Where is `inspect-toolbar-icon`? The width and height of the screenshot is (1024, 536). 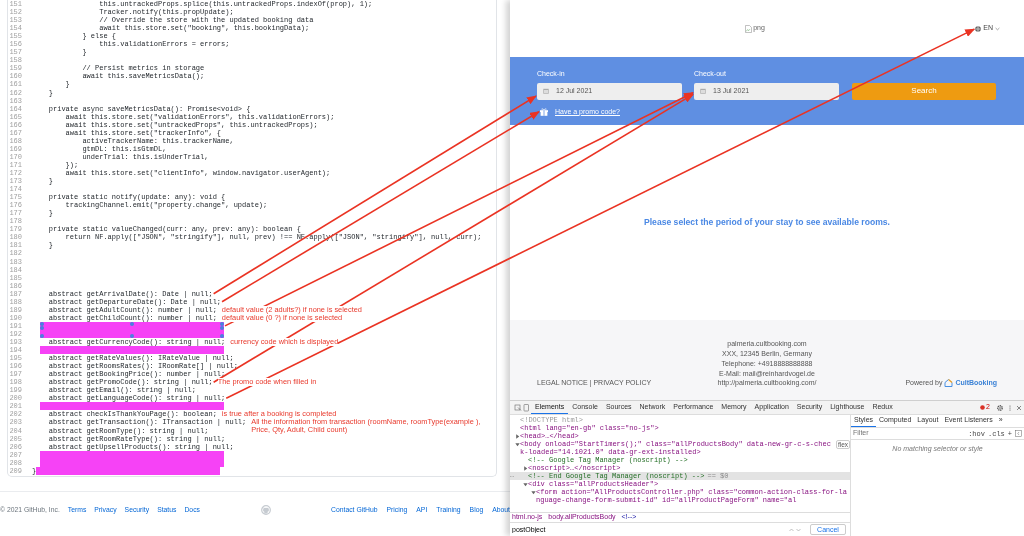 inspect-toolbar-icon is located at coordinates (522, 408).